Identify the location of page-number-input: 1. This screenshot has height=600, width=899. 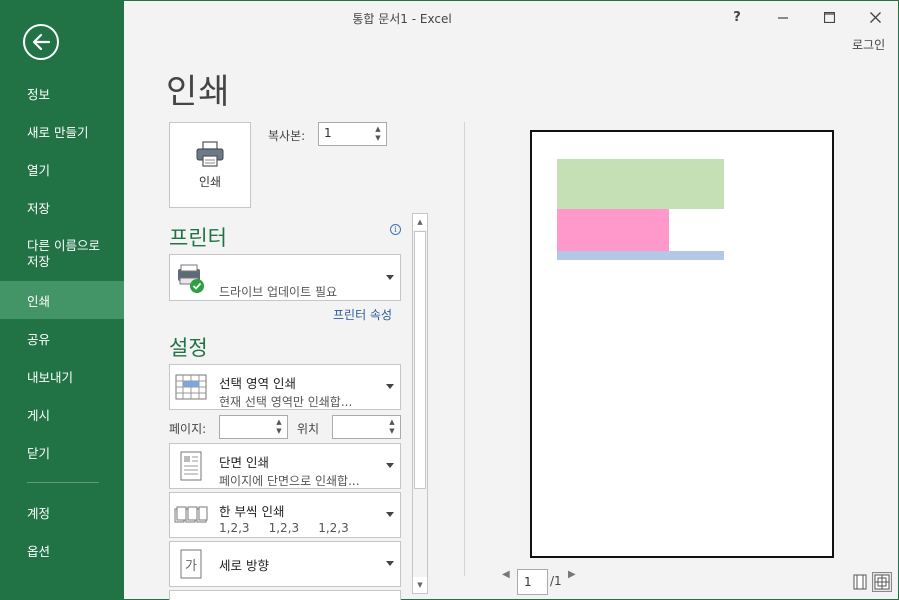
(532, 582).